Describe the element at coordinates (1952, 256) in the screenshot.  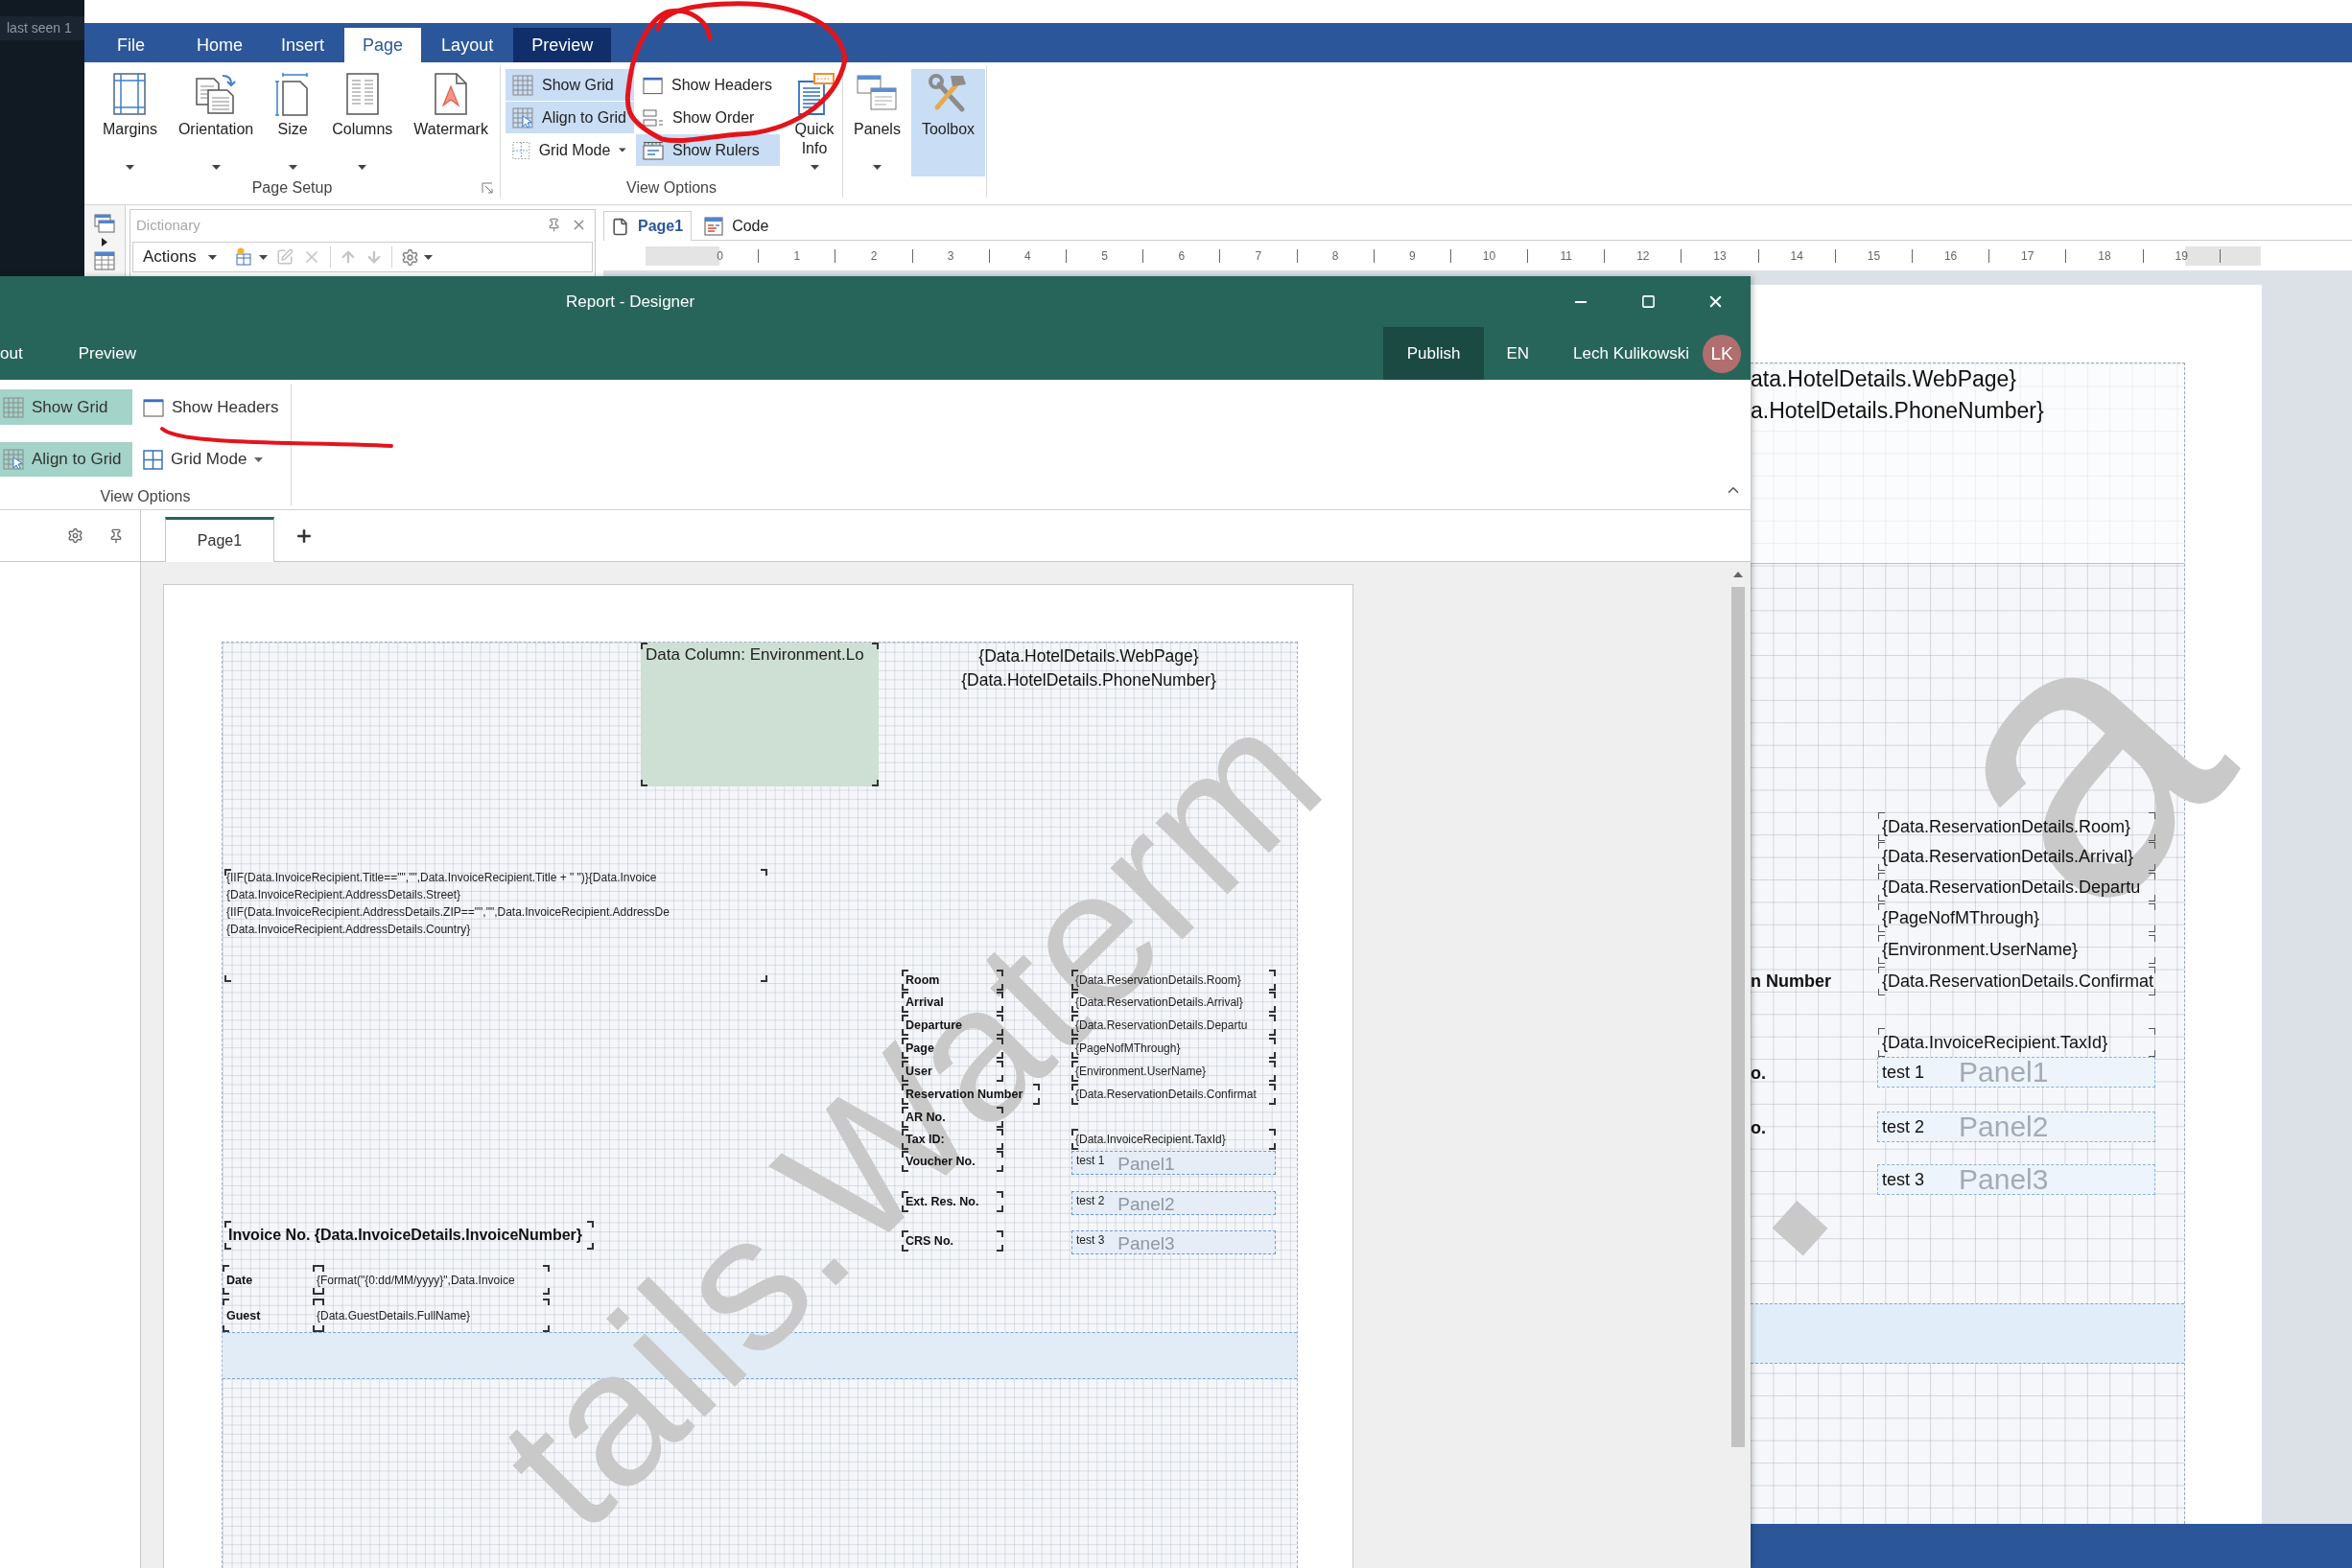
I see `ruler-number: 16` at that location.